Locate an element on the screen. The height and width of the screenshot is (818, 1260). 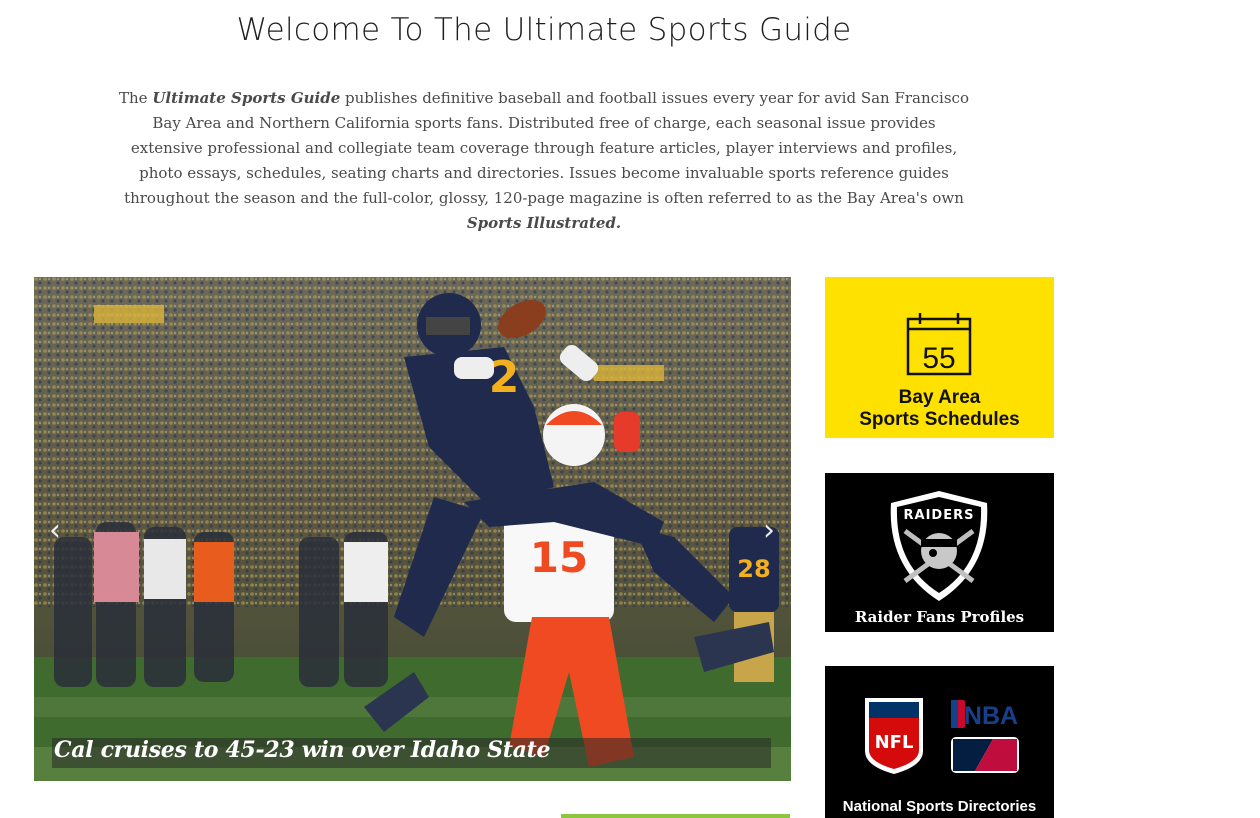
raider-fans-label: Raider Fans Profiles is located at coordinates (939, 617).